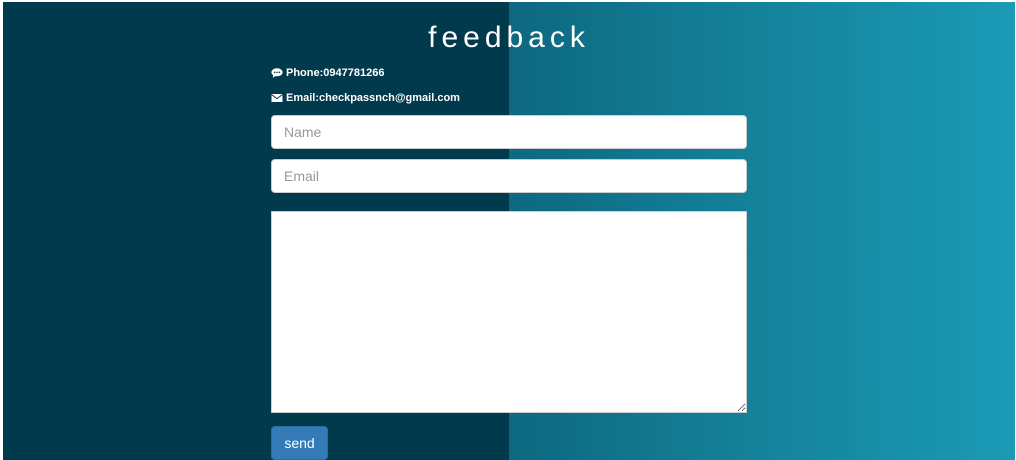  What do you see at coordinates (277, 73) in the screenshot?
I see `comment-icon` at bounding box center [277, 73].